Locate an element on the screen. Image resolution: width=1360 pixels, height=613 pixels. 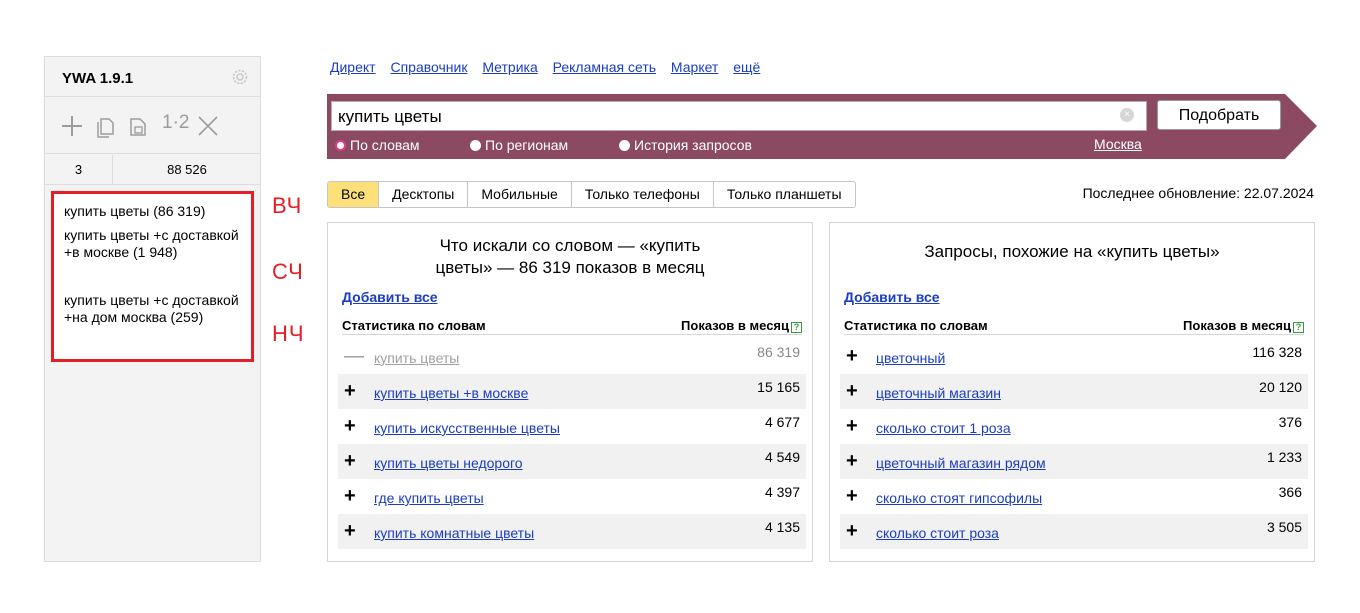
impressions-count: 1 233 is located at coordinates (1284, 457).